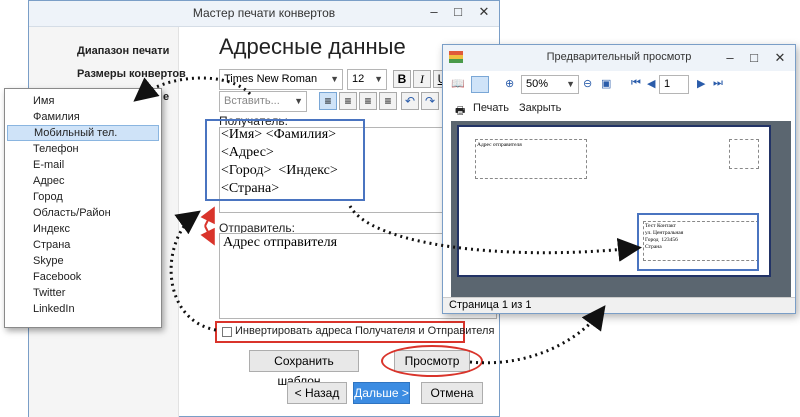 The image size is (800, 417). Describe the element at coordinates (718, 83) in the screenshot. I see `last-page-icon: ⏭` at that location.